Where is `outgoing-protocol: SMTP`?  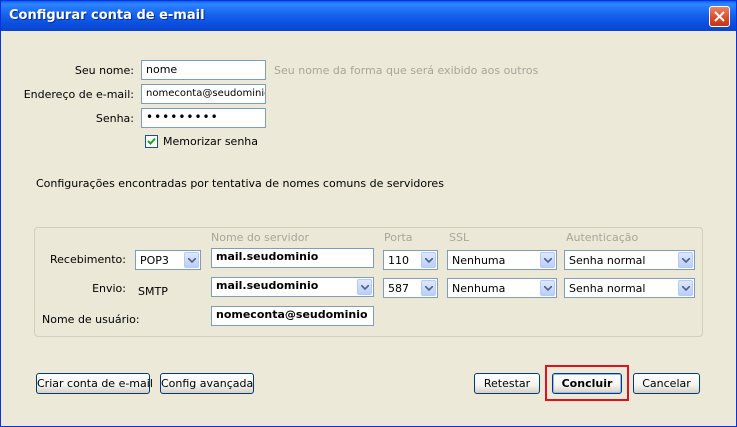
outgoing-protocol: SMTP is located at coordinates (153, 291).